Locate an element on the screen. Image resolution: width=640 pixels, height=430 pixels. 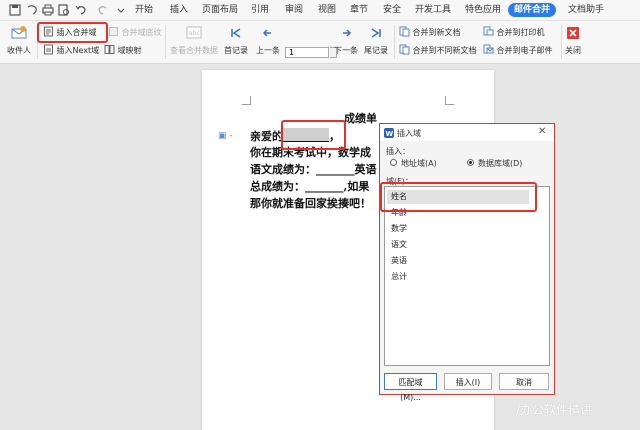
highlight-box-selected-field is located at coordinates (458, 197).